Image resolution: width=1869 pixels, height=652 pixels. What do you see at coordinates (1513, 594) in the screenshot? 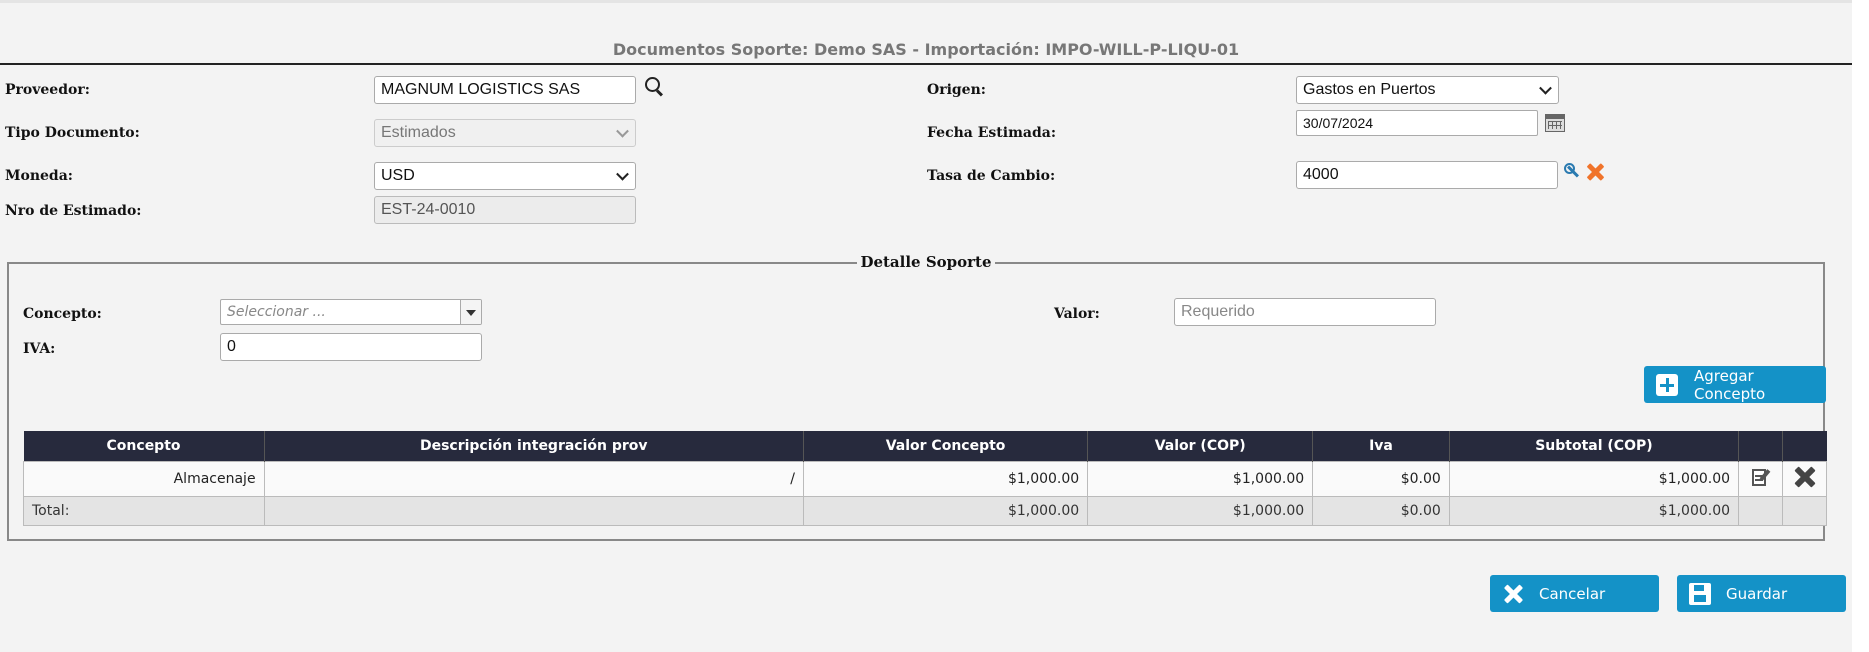
I see `close-icon` at bounding box center [1513, 594].